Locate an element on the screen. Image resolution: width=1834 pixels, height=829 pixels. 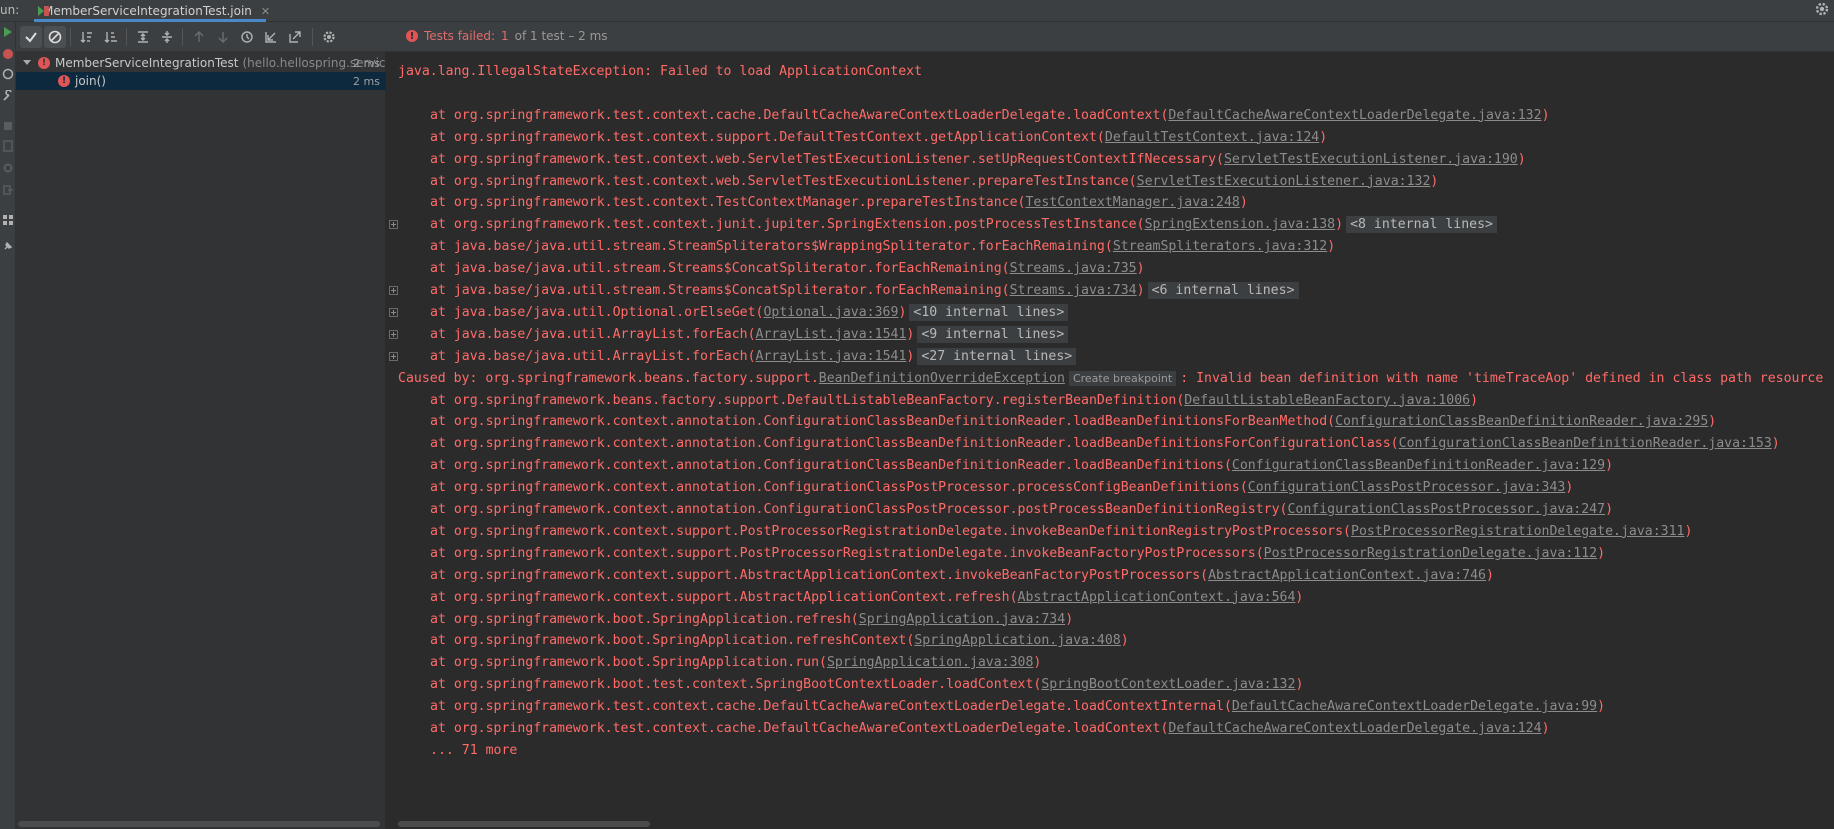
internal-lines-fold: <6 internal lines> is located at coordinates (1223, 290).